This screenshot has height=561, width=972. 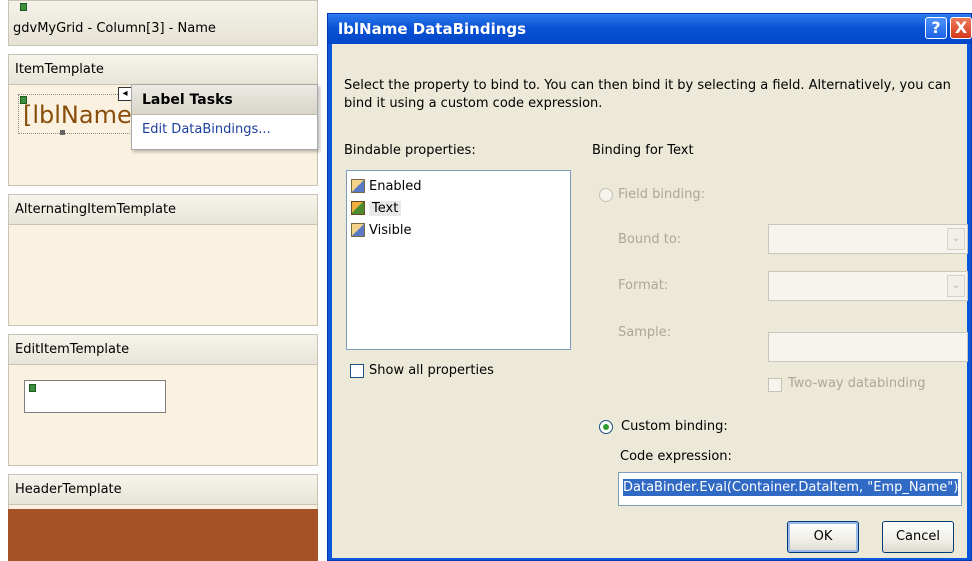 I want to click on list-item-text: Text, so click(x=460, y=208).